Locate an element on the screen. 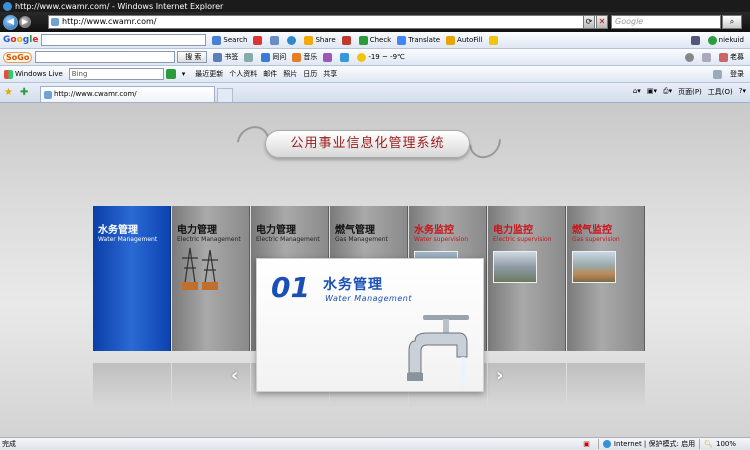 Image resolution: width=750 pixels, height=450 pixels. new-tab-button is located at coordinates (225, 95).